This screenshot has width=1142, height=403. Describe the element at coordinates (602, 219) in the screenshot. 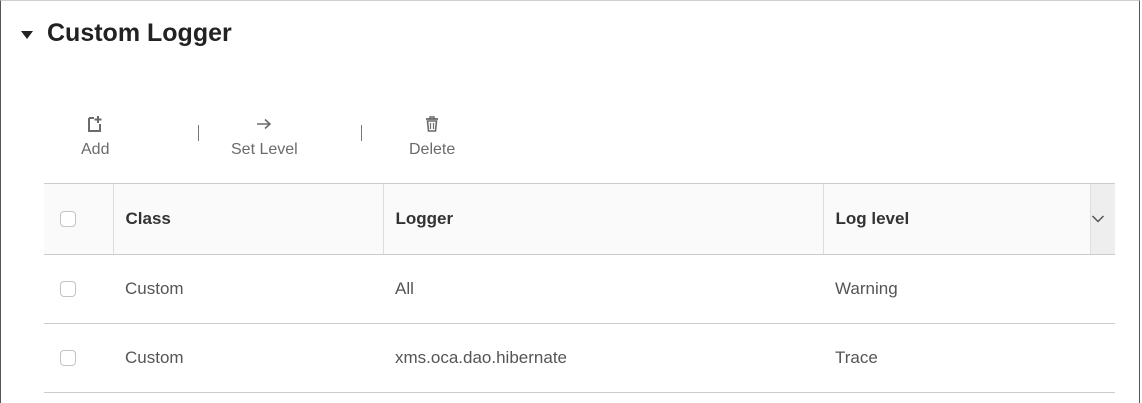

I see `column-header-logger: Logger` at that location.